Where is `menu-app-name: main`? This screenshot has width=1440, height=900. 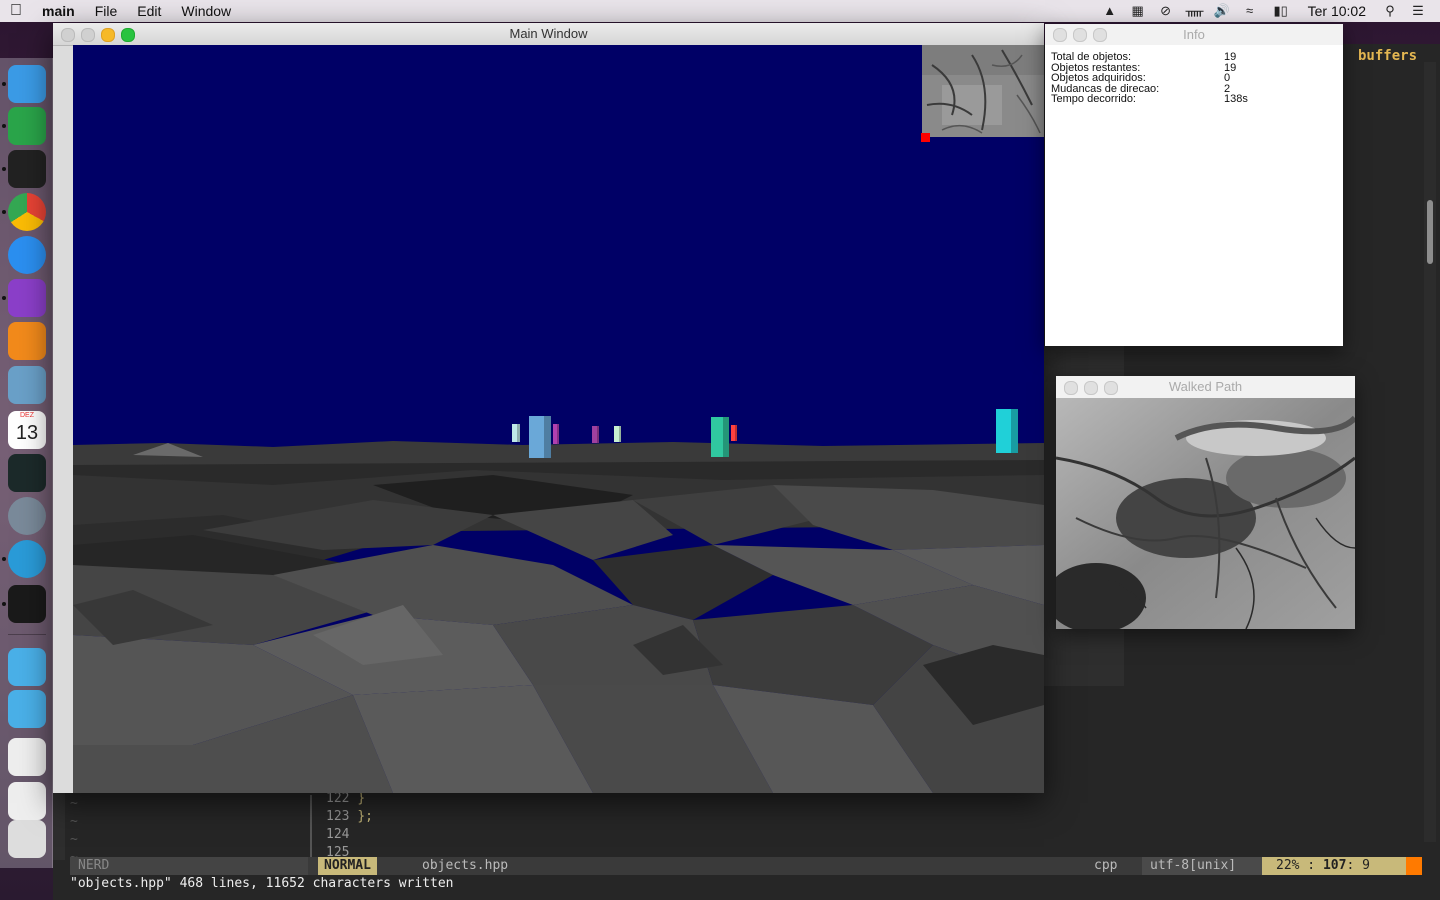 menu-app-name: main is located at coordinates (58, 11).